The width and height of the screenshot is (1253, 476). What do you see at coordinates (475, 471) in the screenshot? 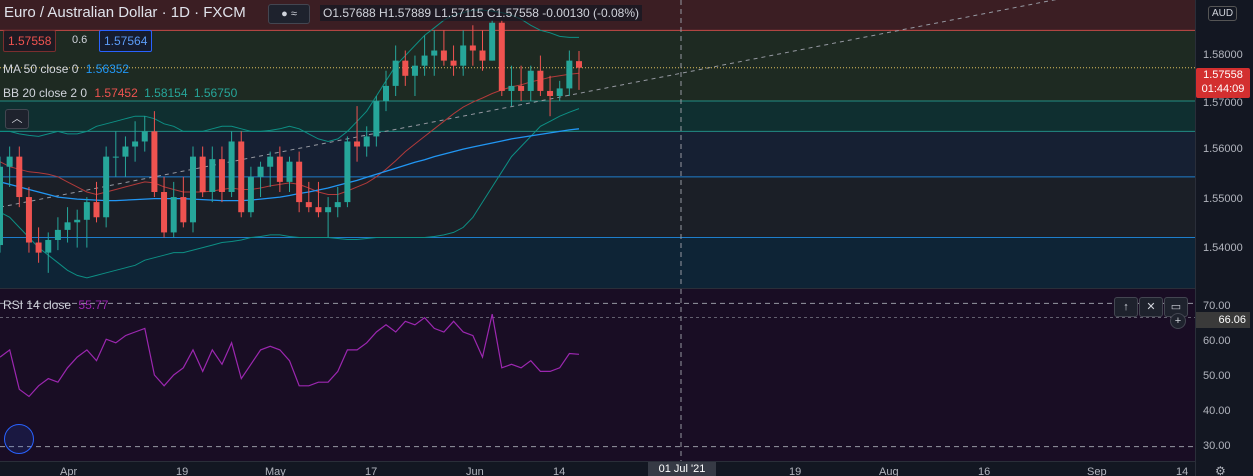
I see `time-tick: Jun` at bounding box center [475, 471].